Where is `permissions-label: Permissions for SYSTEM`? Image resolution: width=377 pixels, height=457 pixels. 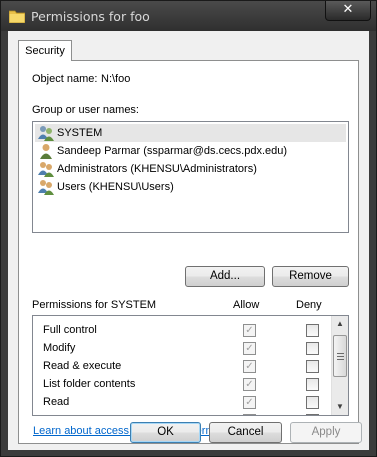 permissions-label: Permissions for SYSTEM is located at coordinates (94, 305).